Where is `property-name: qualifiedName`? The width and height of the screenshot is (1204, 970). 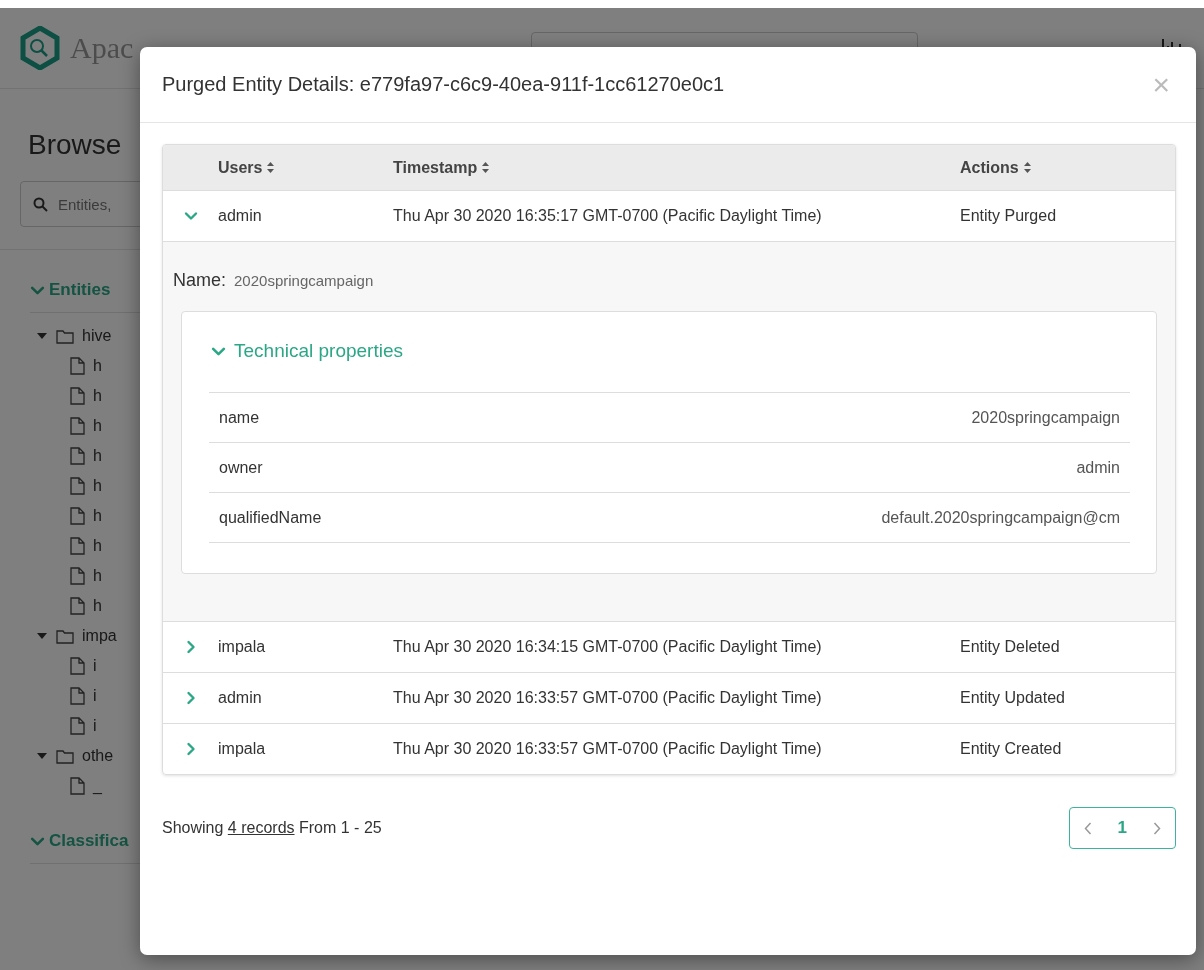
property-name: qualifiedName is located at coordinates (270, 517).